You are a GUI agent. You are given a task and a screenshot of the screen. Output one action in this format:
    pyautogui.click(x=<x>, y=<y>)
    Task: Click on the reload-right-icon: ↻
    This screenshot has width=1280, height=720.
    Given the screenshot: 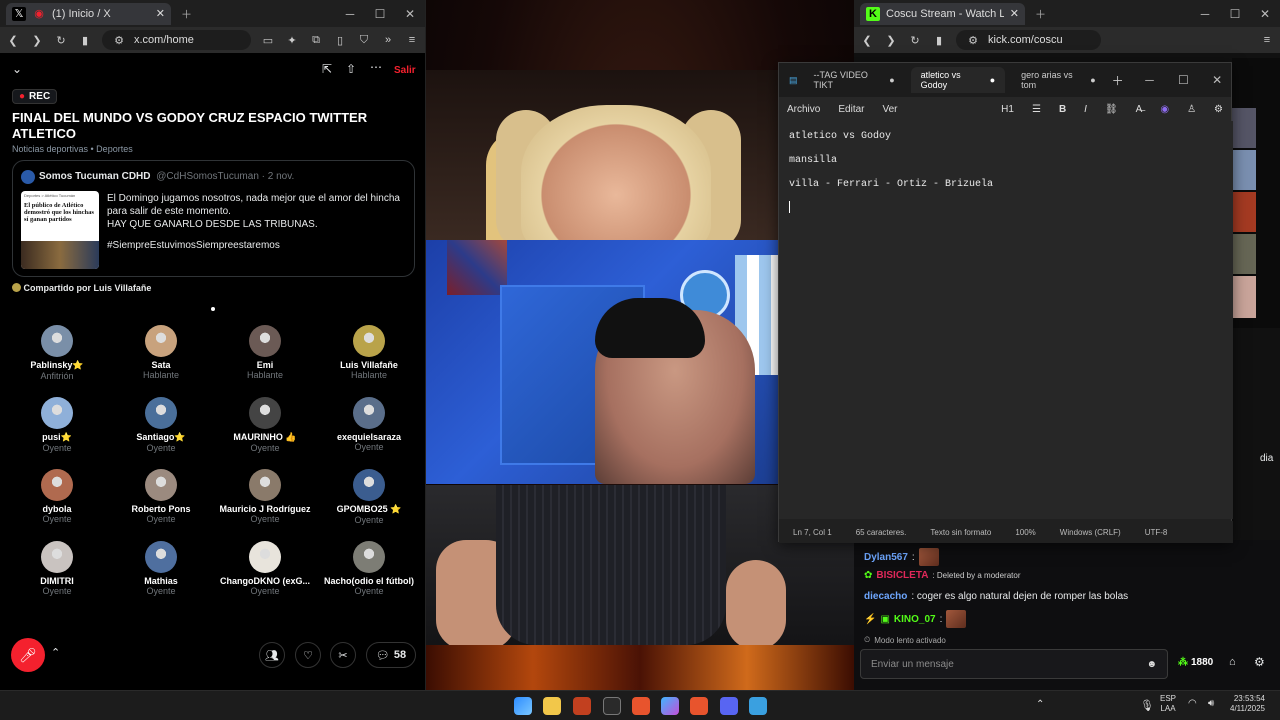 What is the action you would take?
    pyautogui.click(x=915, y=40)
    